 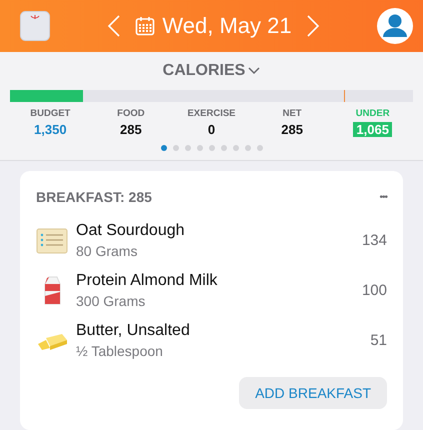 What do you see at coordinates (50, 129) in the screenshot?
I see `stat-value: 1,350` at bounding box center [50, 129].